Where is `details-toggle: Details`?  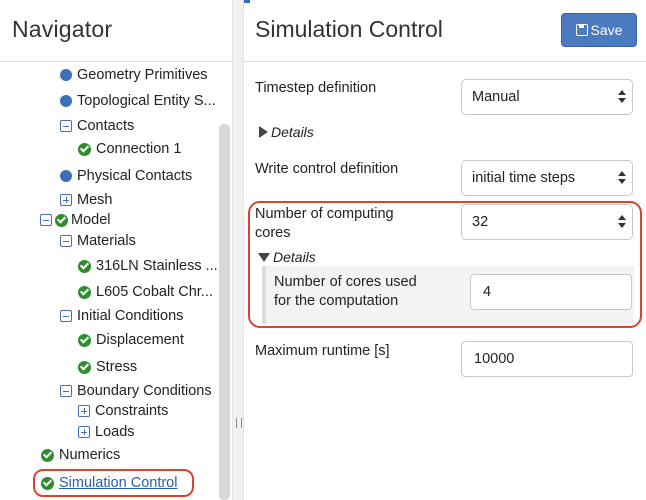 details-toggle: Details is located at coordinates (286, 132).